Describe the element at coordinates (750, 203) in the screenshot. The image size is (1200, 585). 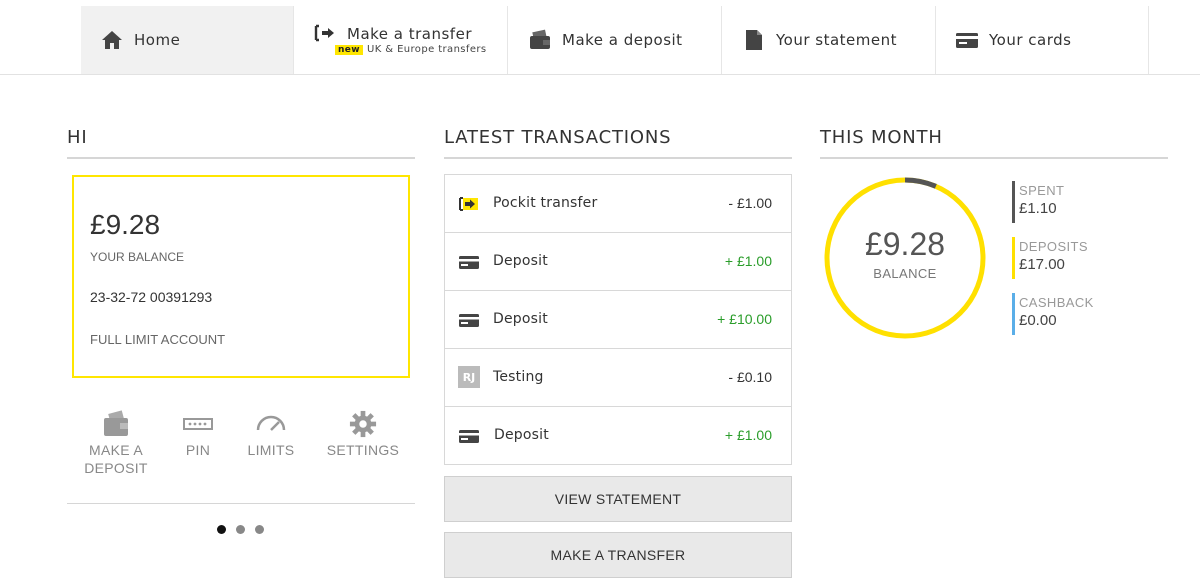
I see `transaction-amount: - £1.00` at that location.